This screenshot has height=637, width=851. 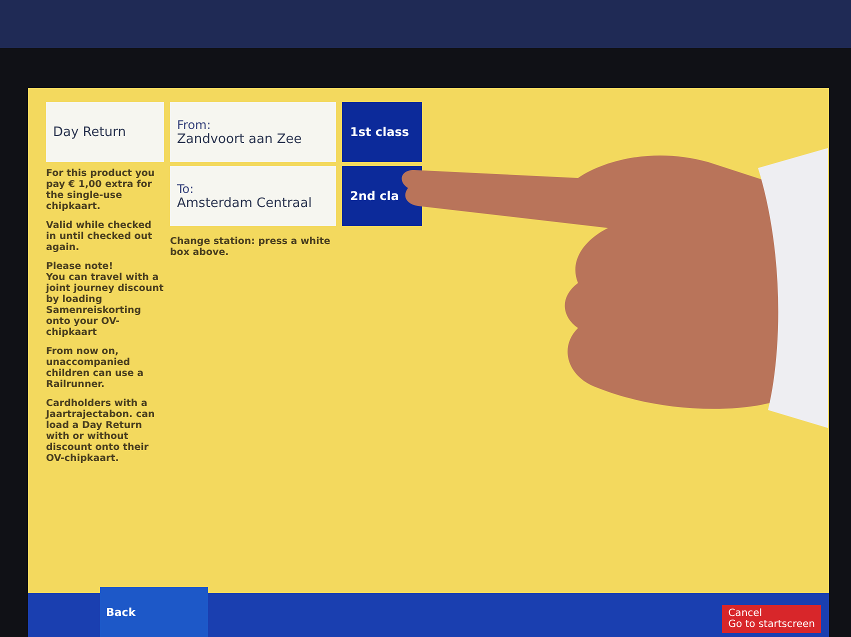 What do you see at coordinates (382, 132) in the screenshot?
I see `class-button: 1st class` at bounding box center [382, 132].